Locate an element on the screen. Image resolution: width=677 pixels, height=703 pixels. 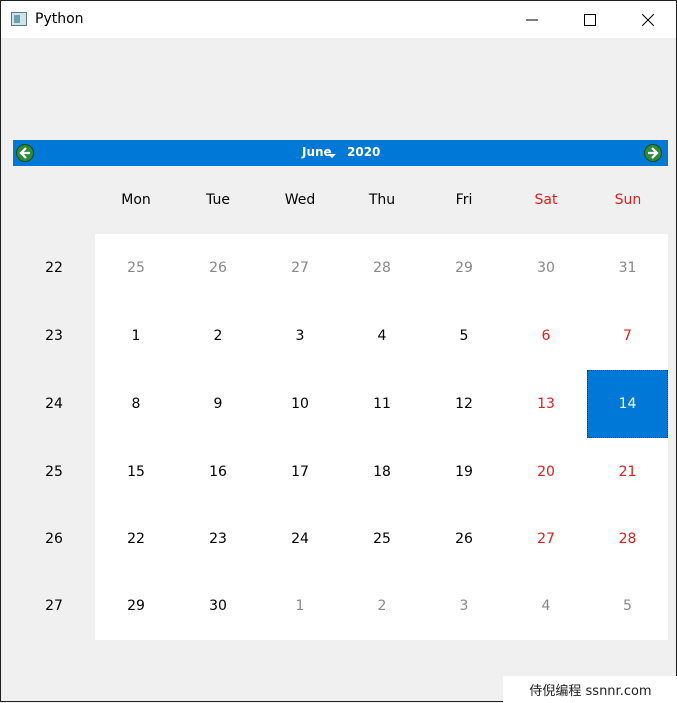
calendar-day: 17 is located at coordinates (300, 471).